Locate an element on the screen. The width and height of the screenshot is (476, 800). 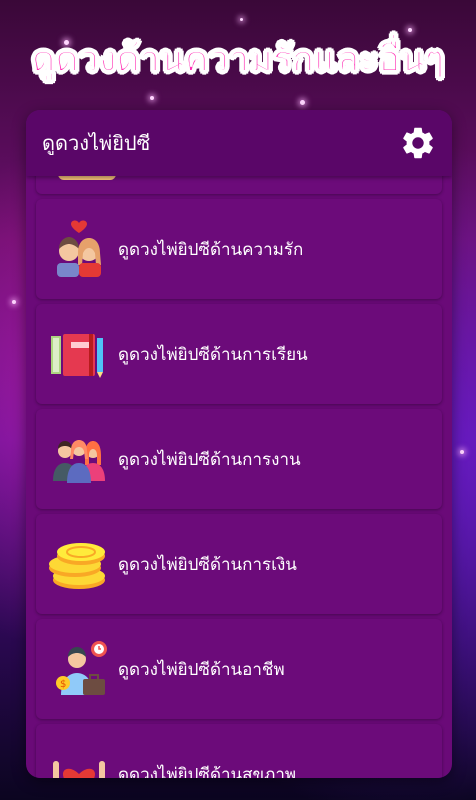
couple-heart-icon is located at coordinates (79, 249).